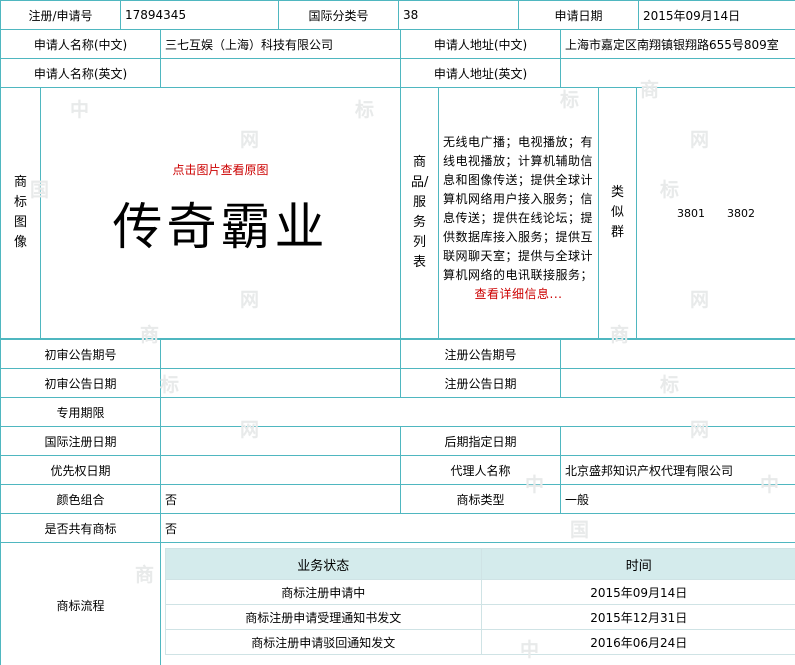  Describe the element at coordinates (80, 73) in the screenshot. I see `applicant-name-en-label: 申请人名称(英文)` at that location.